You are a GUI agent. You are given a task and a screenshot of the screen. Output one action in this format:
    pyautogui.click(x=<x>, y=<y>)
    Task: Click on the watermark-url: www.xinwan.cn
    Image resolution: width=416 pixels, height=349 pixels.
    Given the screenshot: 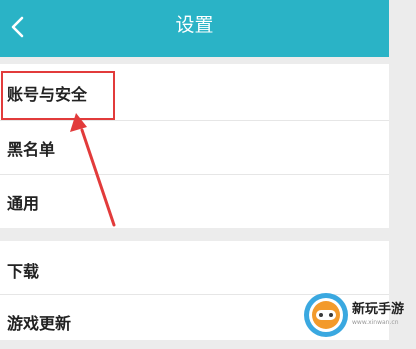 What is the action you would take?
    pyautogui.click(x=375, y=322)
    